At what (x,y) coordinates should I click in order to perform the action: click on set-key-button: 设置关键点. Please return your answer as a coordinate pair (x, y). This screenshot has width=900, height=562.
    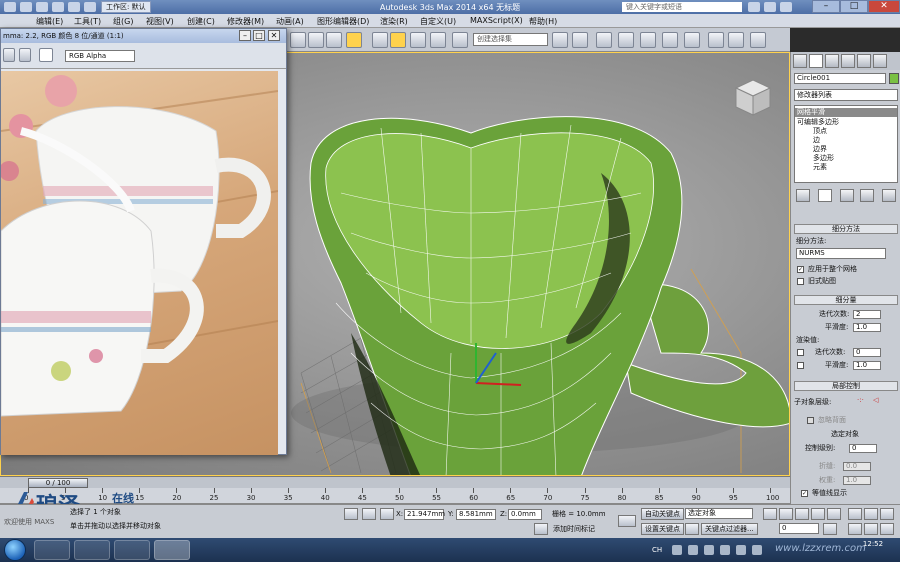
    Looking at the image, I should click on (662, 529).